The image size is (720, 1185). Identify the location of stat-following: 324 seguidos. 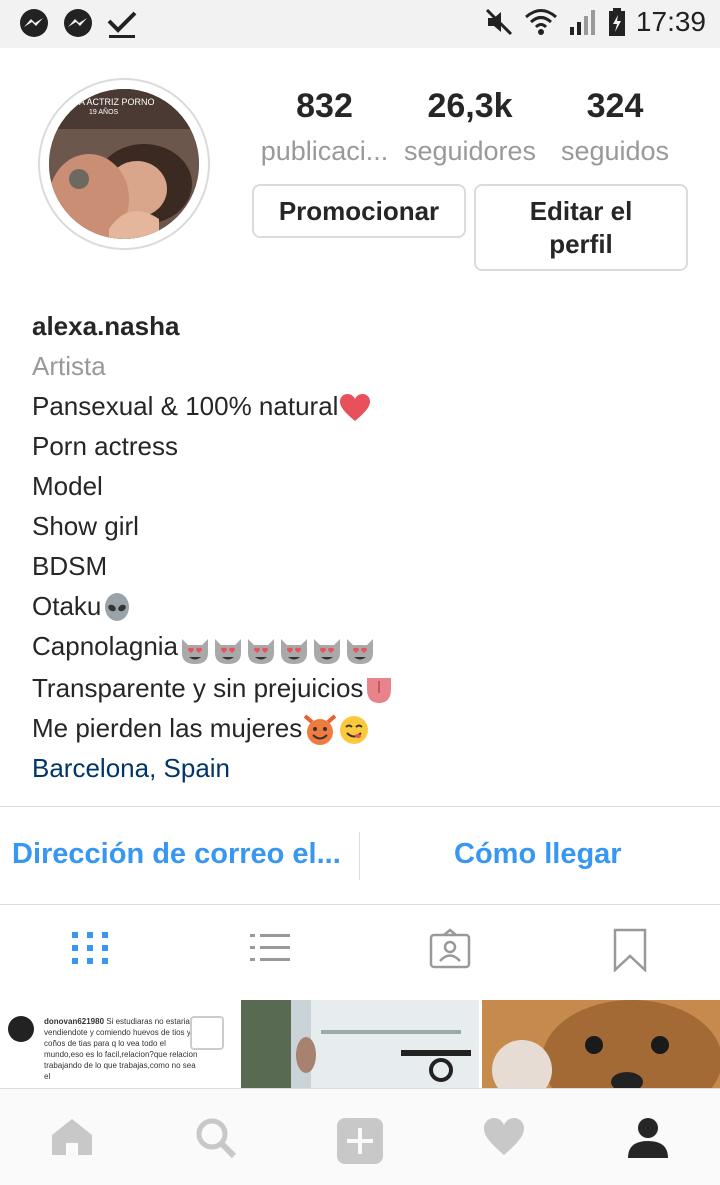
(615, 128).